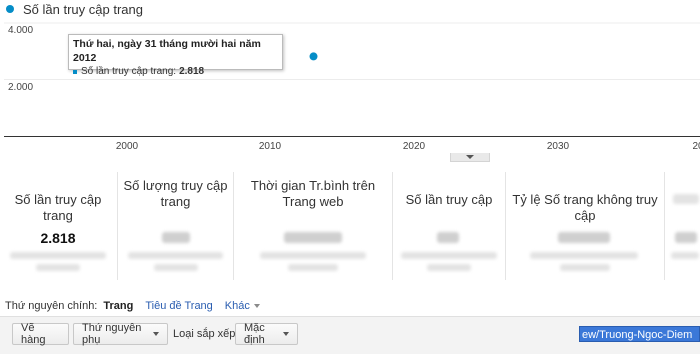  I want to click on metric-avg-time: Thời gian Tr.bình trên Trang web, so click(312, 226).